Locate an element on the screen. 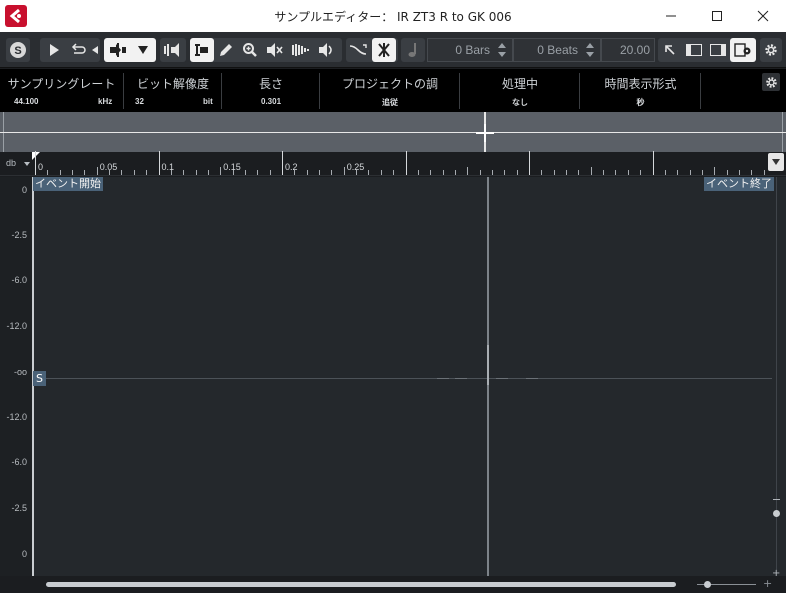 This screenshot has height=593, width=786. play-tool-icon is located at coordinates (325, 50).